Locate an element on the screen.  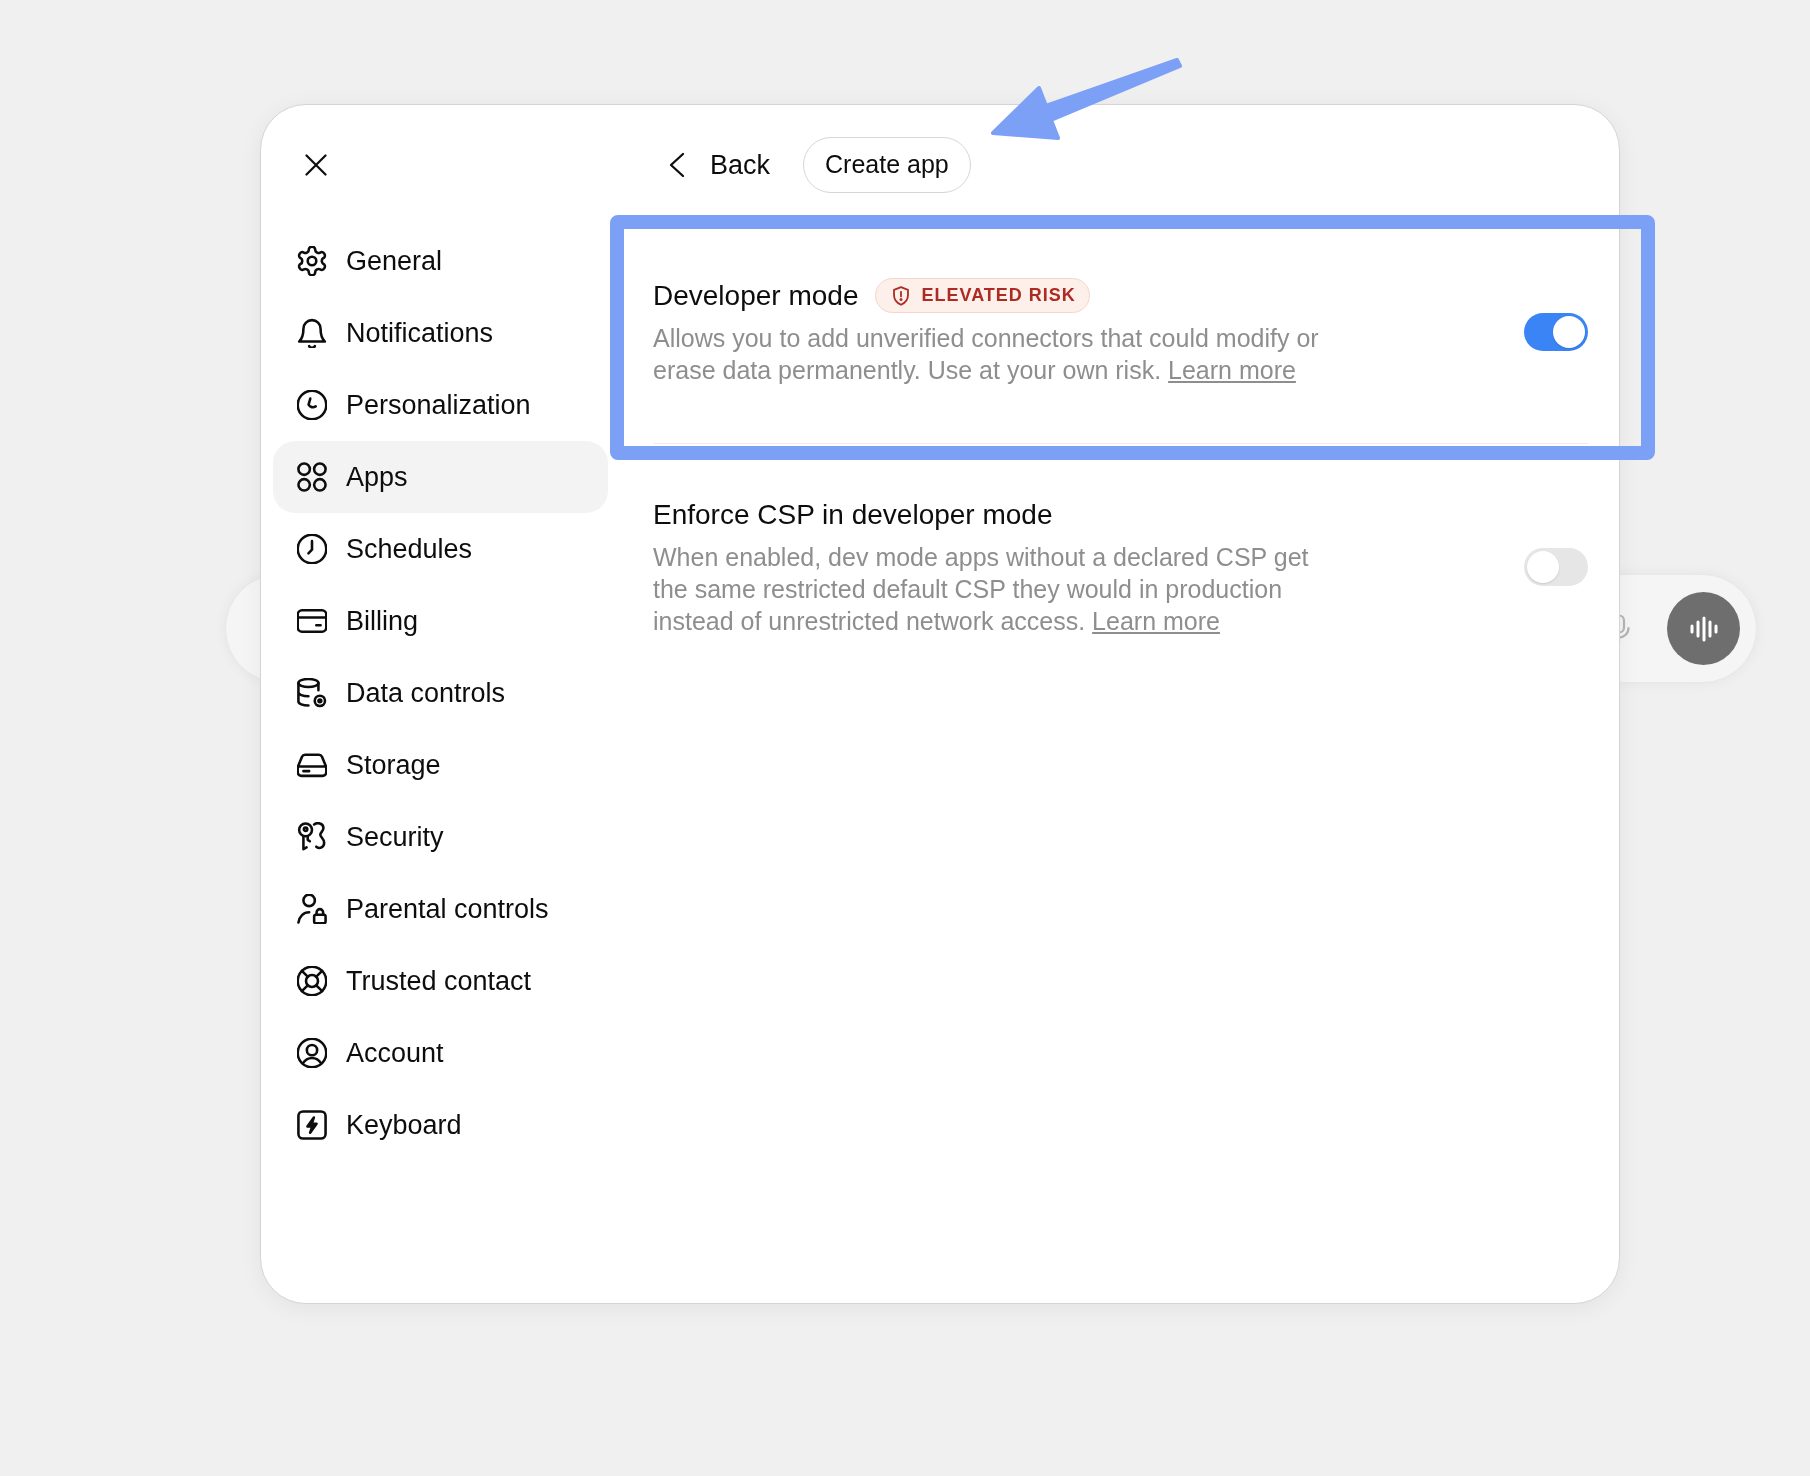
credit-card-icon is located at coordinates (312, 621).